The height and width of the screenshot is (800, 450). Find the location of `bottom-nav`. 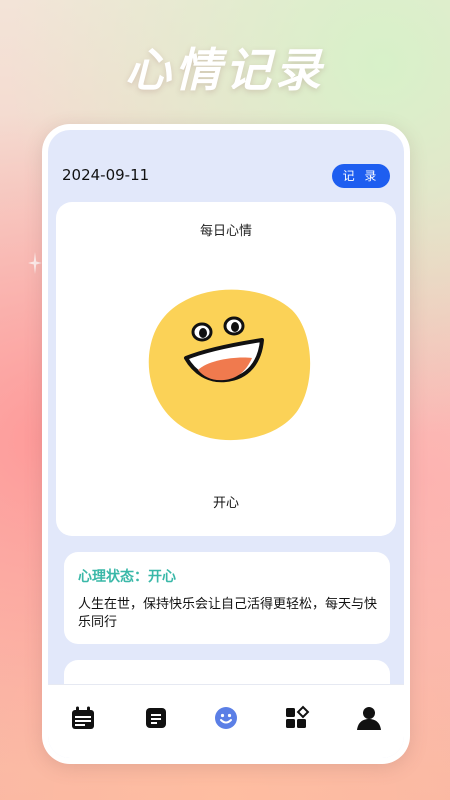

bottom-nav is located at coordinates (226, 721).